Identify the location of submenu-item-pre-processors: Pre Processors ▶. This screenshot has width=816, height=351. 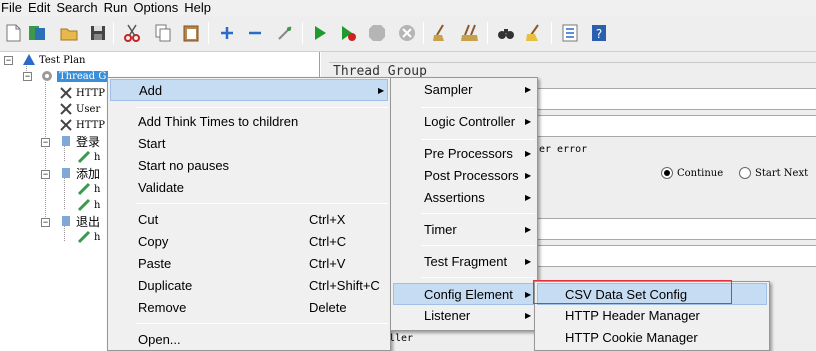
(464, 154).